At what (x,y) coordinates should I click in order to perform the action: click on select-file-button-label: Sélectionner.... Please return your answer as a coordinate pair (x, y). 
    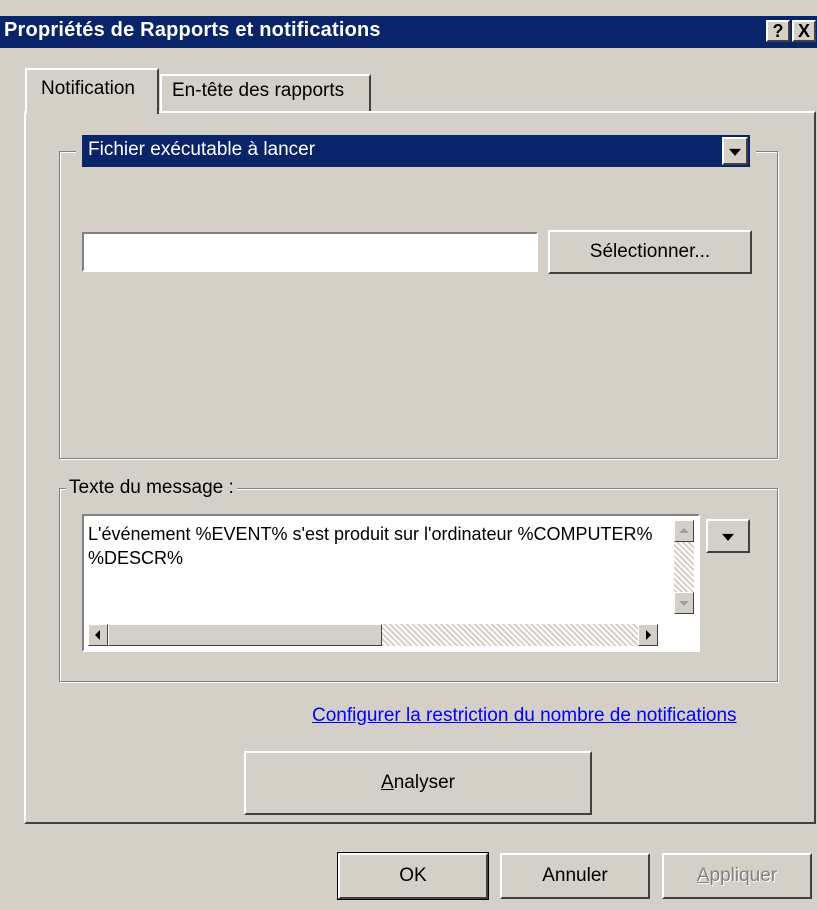
    Looking at the image, I should click on (650, 251).